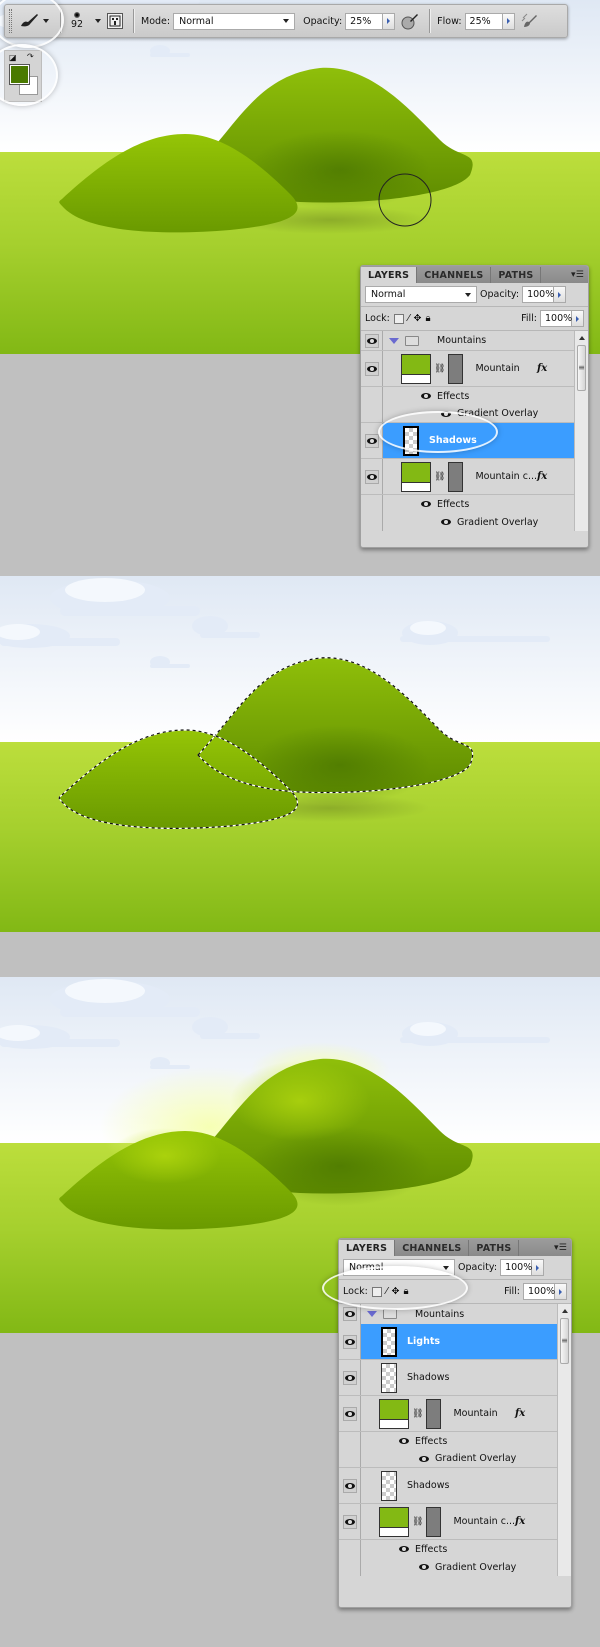 The width and height of the screenshot is (600, 1647). What do you see at coordinates (389, 21) in the screenshot?
I see `opacity-slider-button` at bounding box center [389, 21].